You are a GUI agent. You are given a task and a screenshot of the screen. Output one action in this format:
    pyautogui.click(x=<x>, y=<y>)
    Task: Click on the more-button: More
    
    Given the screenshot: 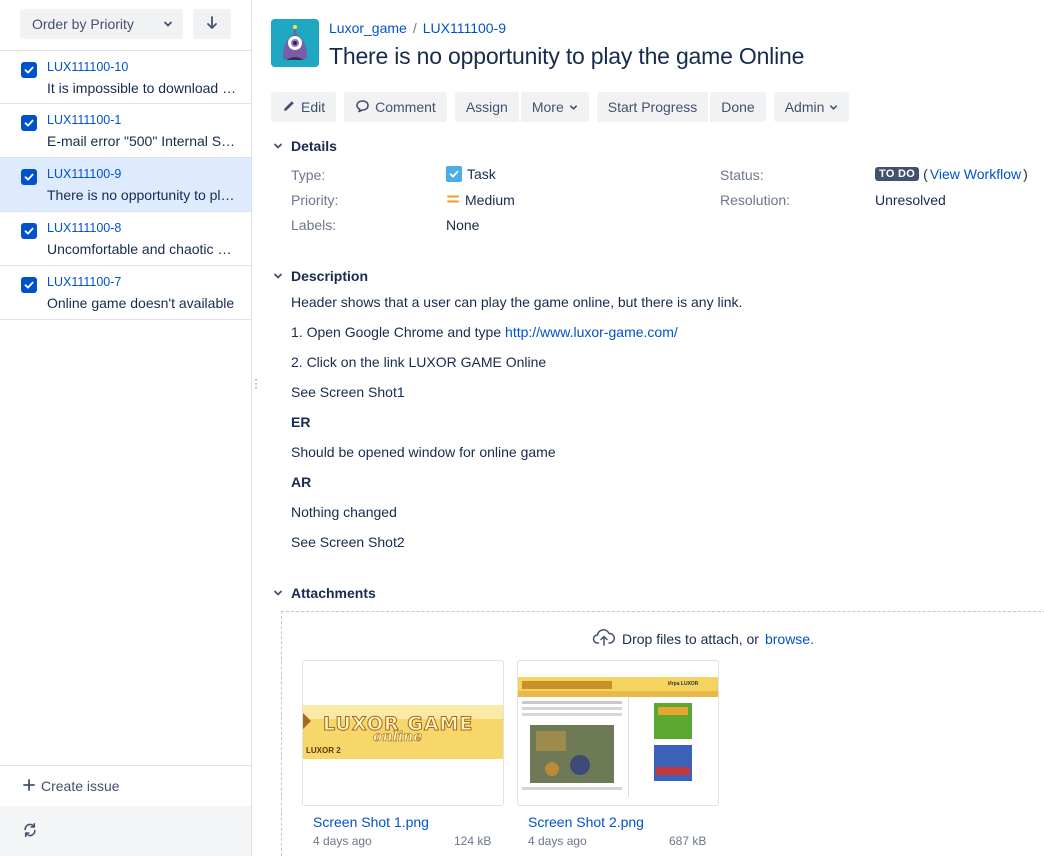 What is the action you would take?
    pyautogui.click(x=554, y=107)
    